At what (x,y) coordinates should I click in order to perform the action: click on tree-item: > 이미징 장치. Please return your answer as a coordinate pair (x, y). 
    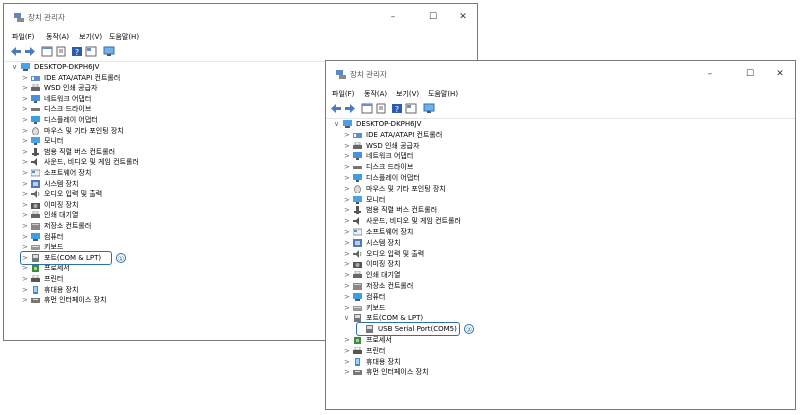
    Looking at the image, I should click on (494, 264).